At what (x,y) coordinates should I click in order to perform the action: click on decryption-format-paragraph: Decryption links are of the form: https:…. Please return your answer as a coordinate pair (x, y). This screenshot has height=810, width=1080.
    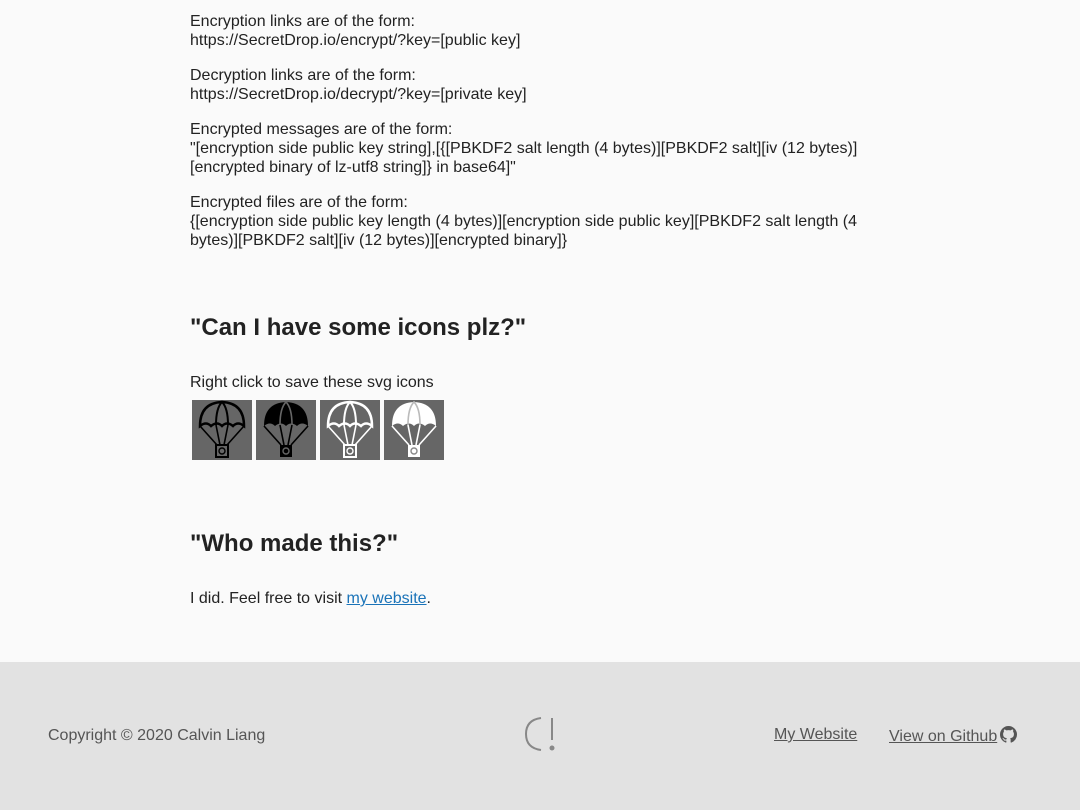
    Looking at the image, I should click on (530, 85).